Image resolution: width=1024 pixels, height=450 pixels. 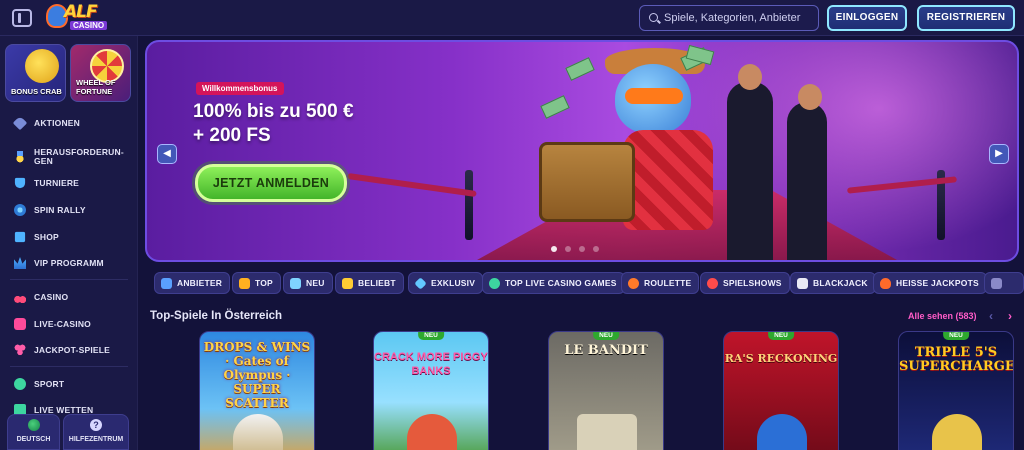 I want to click on sidebar-item-shop: SHOP, so click(x=74, y=237).